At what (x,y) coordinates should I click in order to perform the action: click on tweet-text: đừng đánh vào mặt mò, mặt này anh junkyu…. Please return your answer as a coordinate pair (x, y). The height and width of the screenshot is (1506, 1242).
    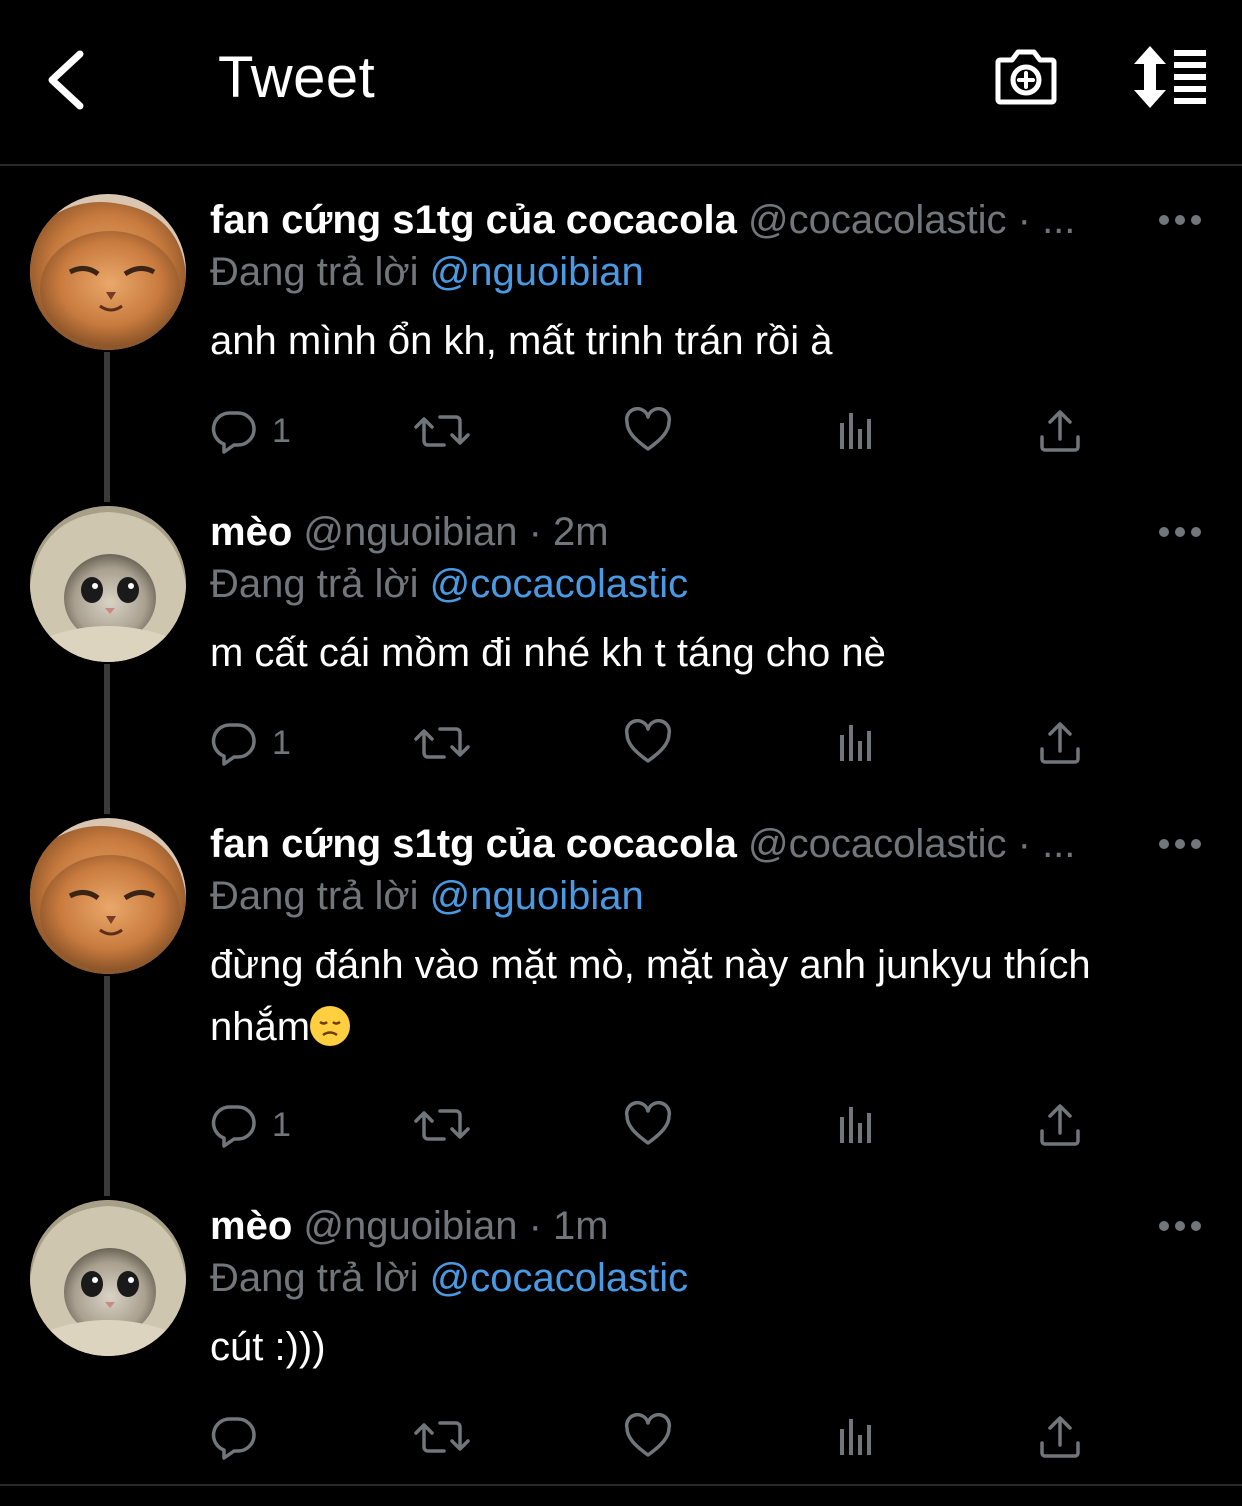
    Looking at the image, I should click on (710, 996).